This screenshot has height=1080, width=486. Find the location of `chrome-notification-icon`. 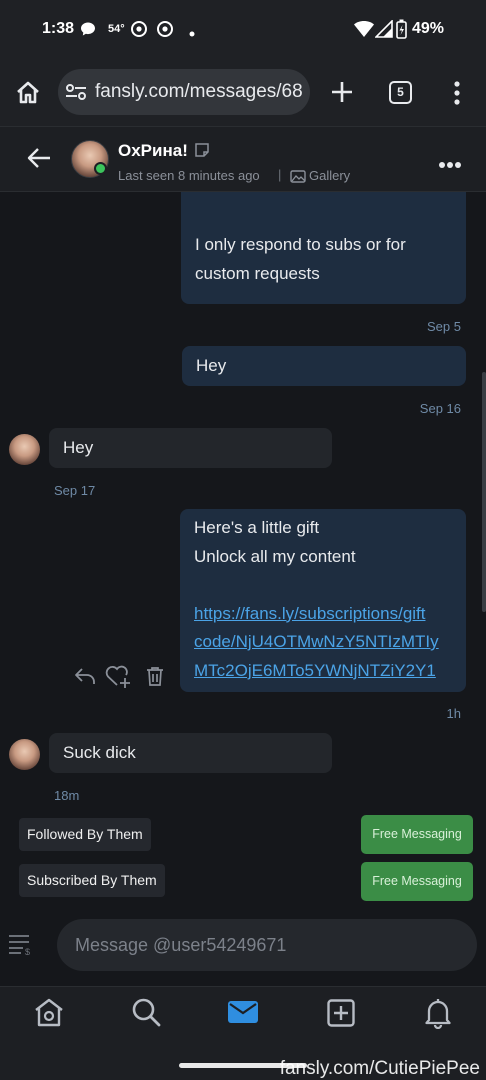

chrome-notification-icon is located at coordinates (139, 30).